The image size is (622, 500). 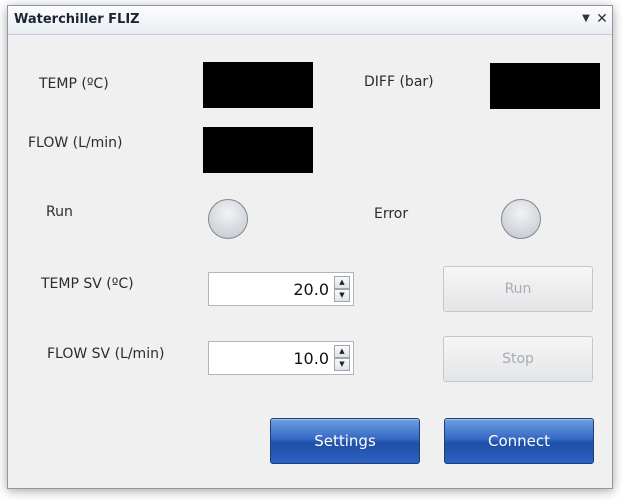 I want to click on run-indicator-label: Run, so click(x=59, y=212).